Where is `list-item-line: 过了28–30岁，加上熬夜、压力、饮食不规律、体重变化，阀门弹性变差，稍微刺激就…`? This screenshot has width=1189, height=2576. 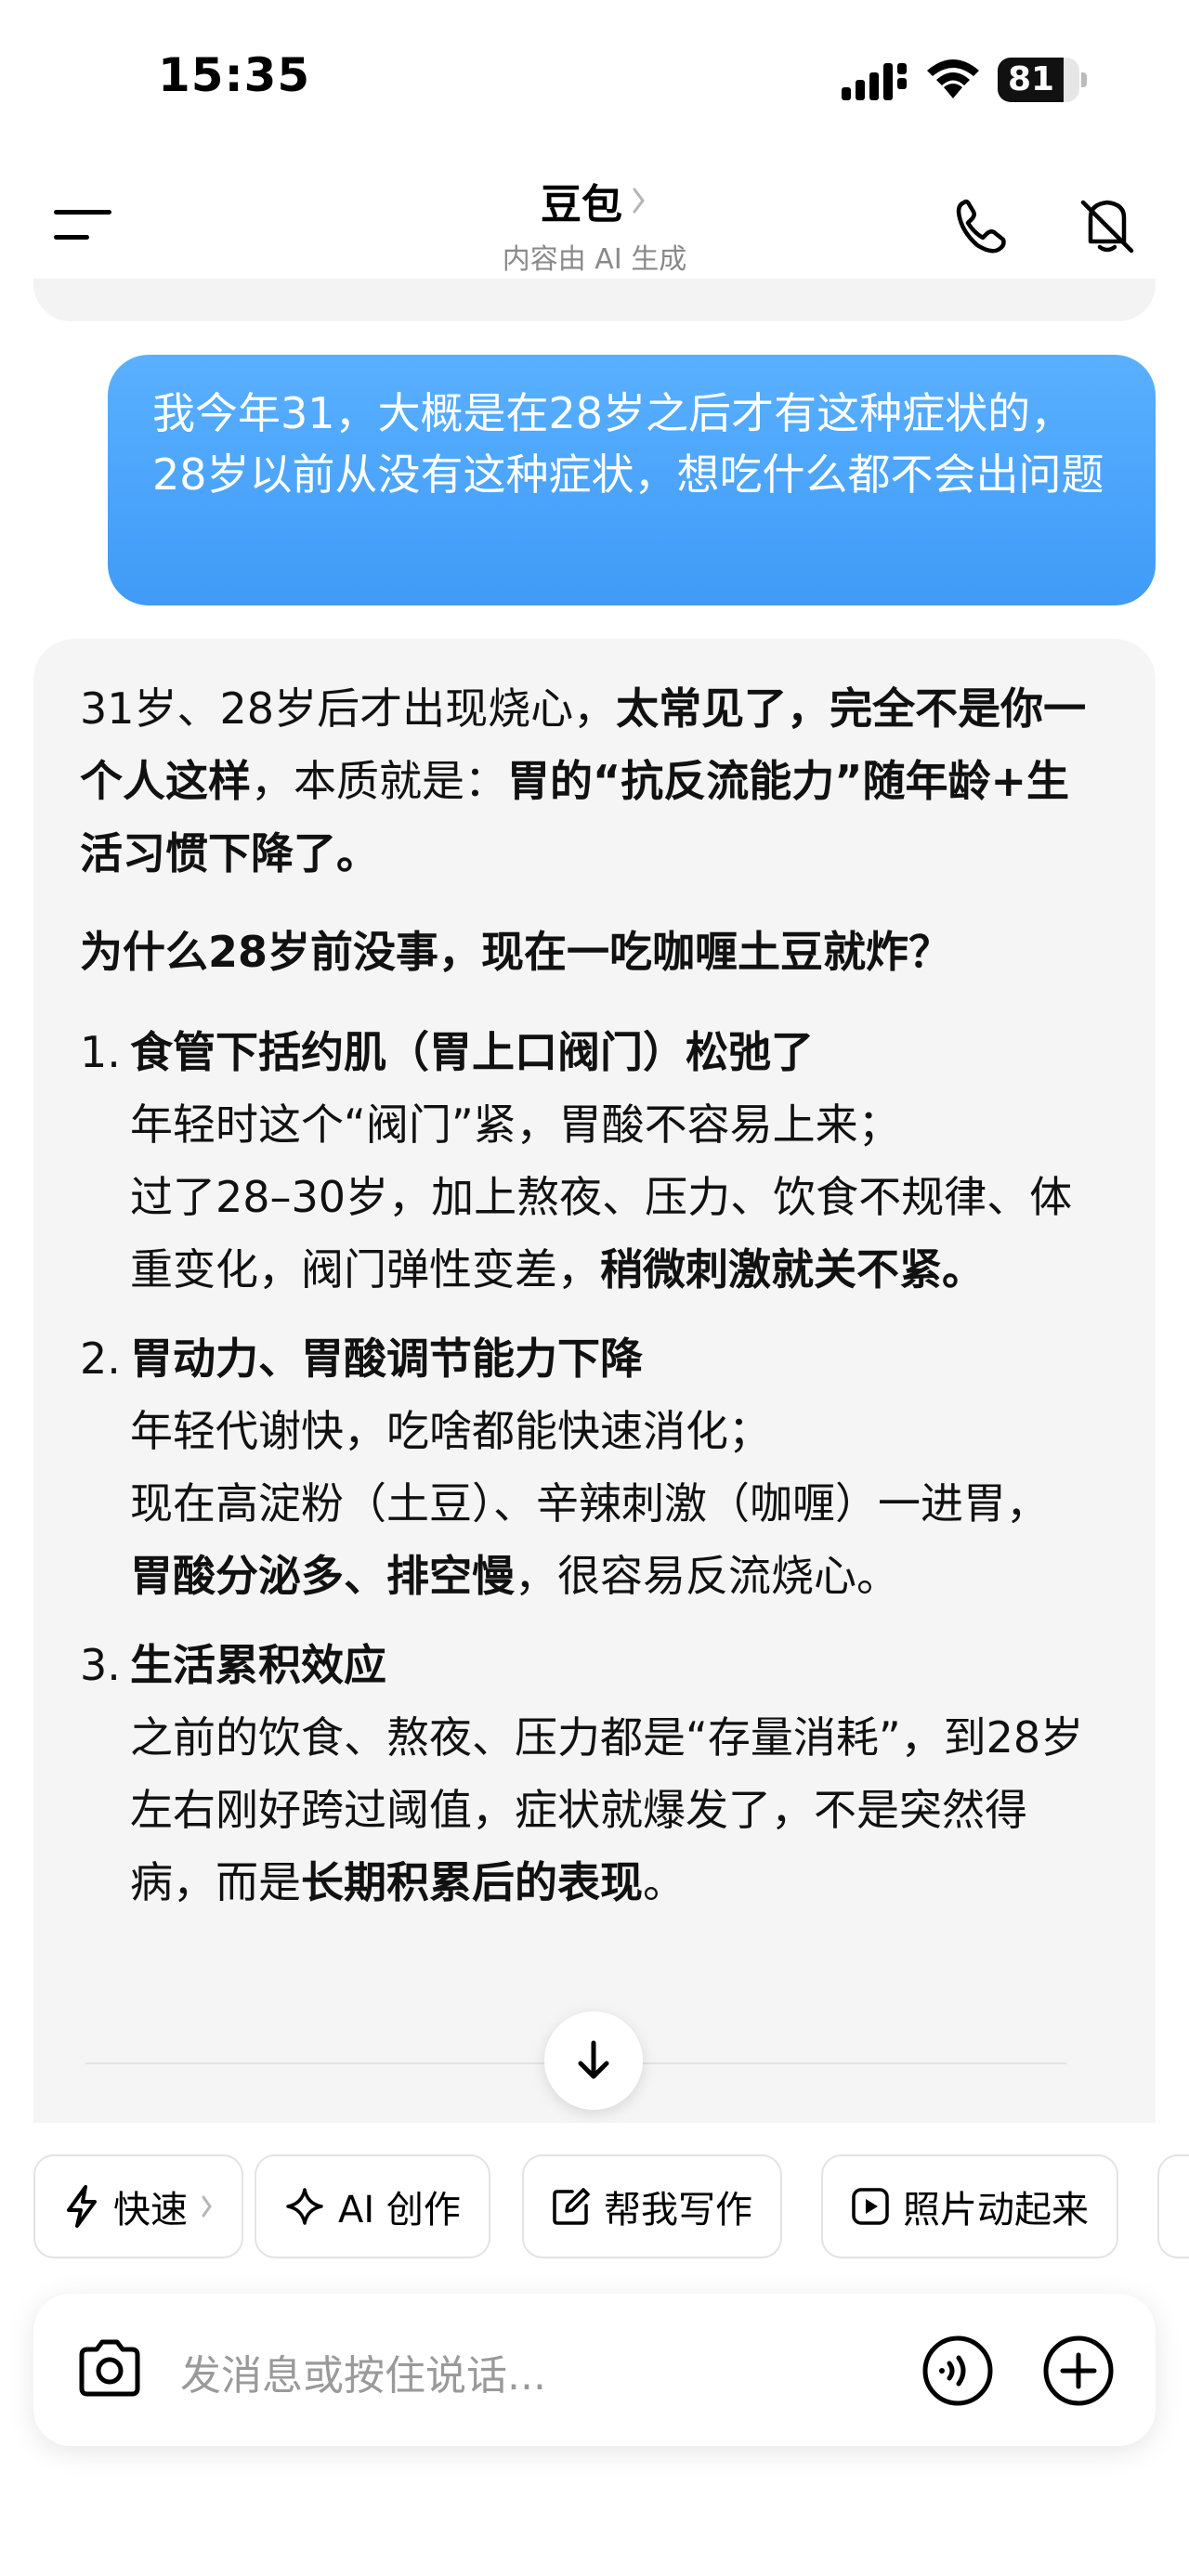 list-item-line: 过了28–30岁，加上熬夜、压力、饮食不规律、体重变化，阀门弹性变差，稍微刺激就… is located at coordinates (619, 1233).